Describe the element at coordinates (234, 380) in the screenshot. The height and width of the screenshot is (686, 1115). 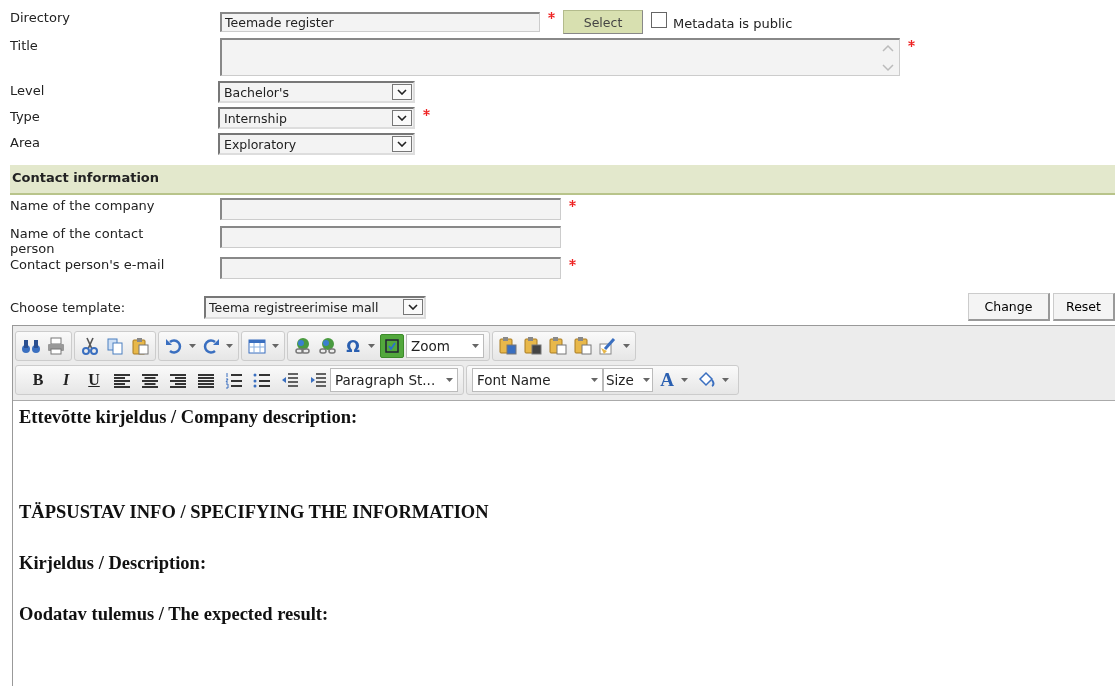
I see `numbered-list-icon` at that location.